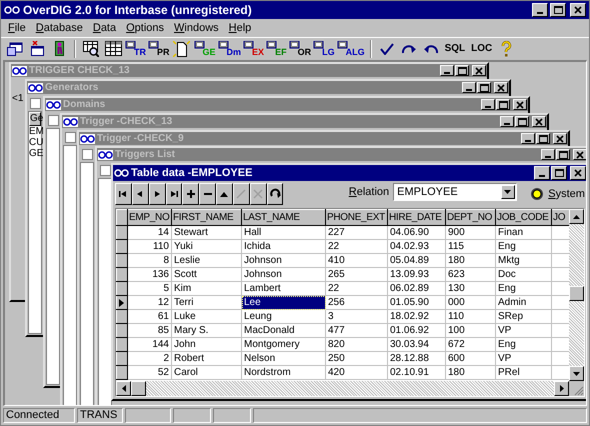 The height and width of the screenshot is (426, 590). What do you see at coordinates (324, 48) in the screenshot?
I see `toolbar-button: LG` at bounding box center [324, 48].